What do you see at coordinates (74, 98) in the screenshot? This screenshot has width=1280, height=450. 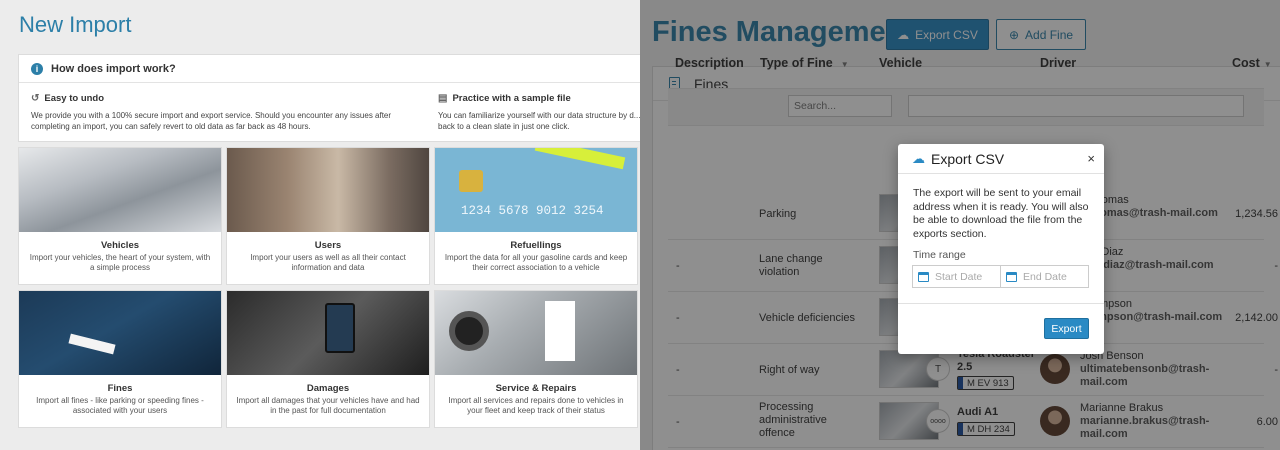 I see `undo-title: Easy to undo` at bounding box center [74, 98].